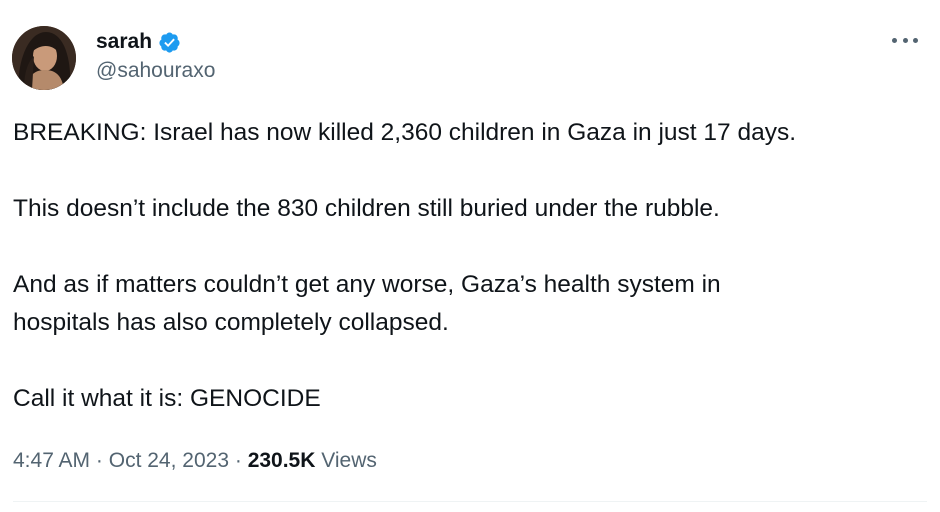 The width and height of the screenshot is (940, 512). I want to click on author-info: sarah @sahouraxo, so click(155, 57).